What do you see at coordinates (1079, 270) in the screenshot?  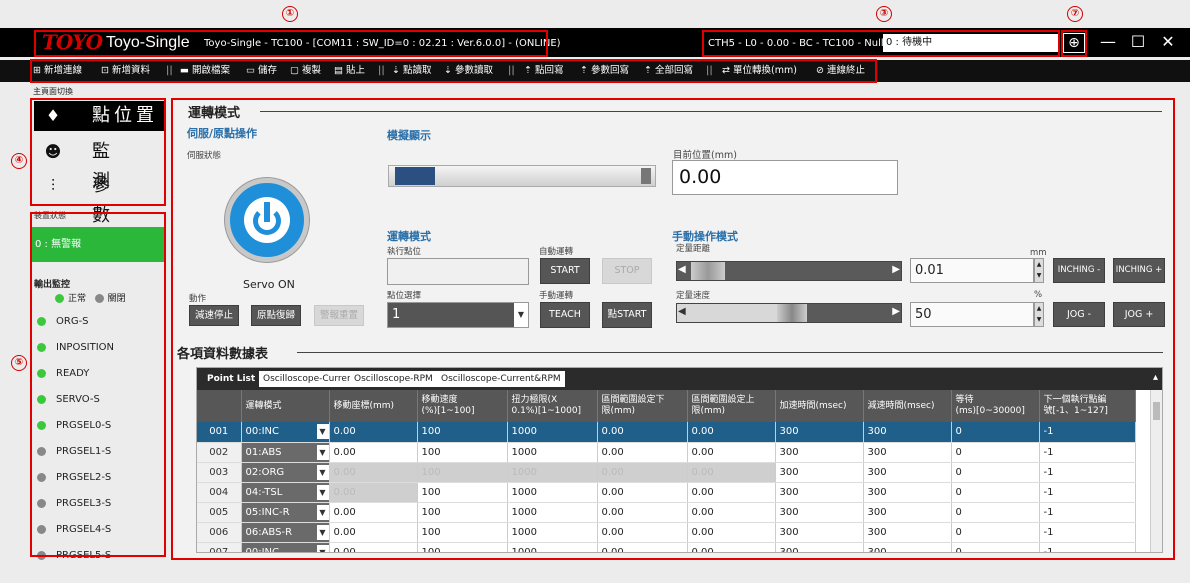 I see `inching-minus-button: INCHING -` at bounding box center [1079, 270].